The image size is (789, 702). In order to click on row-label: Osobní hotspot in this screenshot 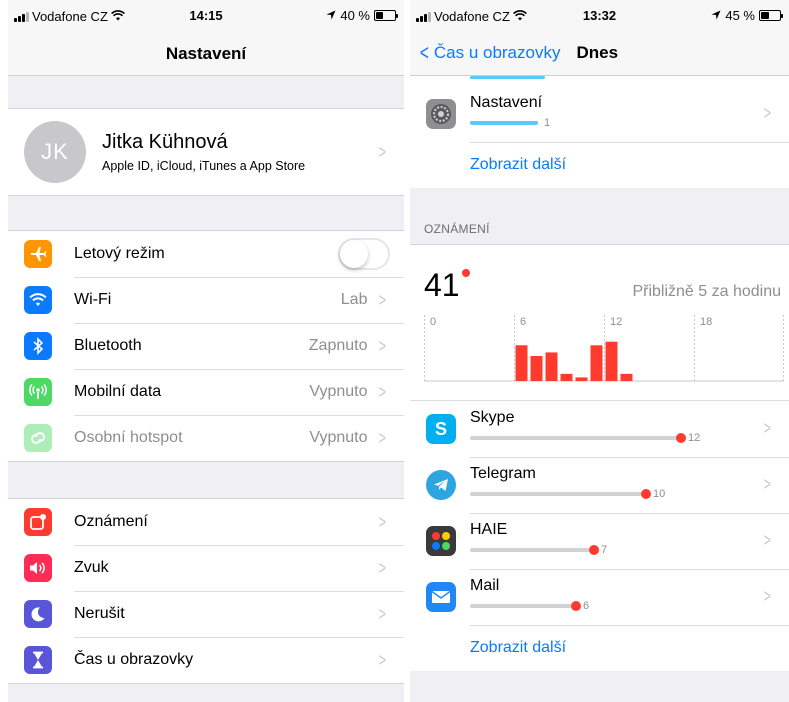, I will do `click(128, 437)`.